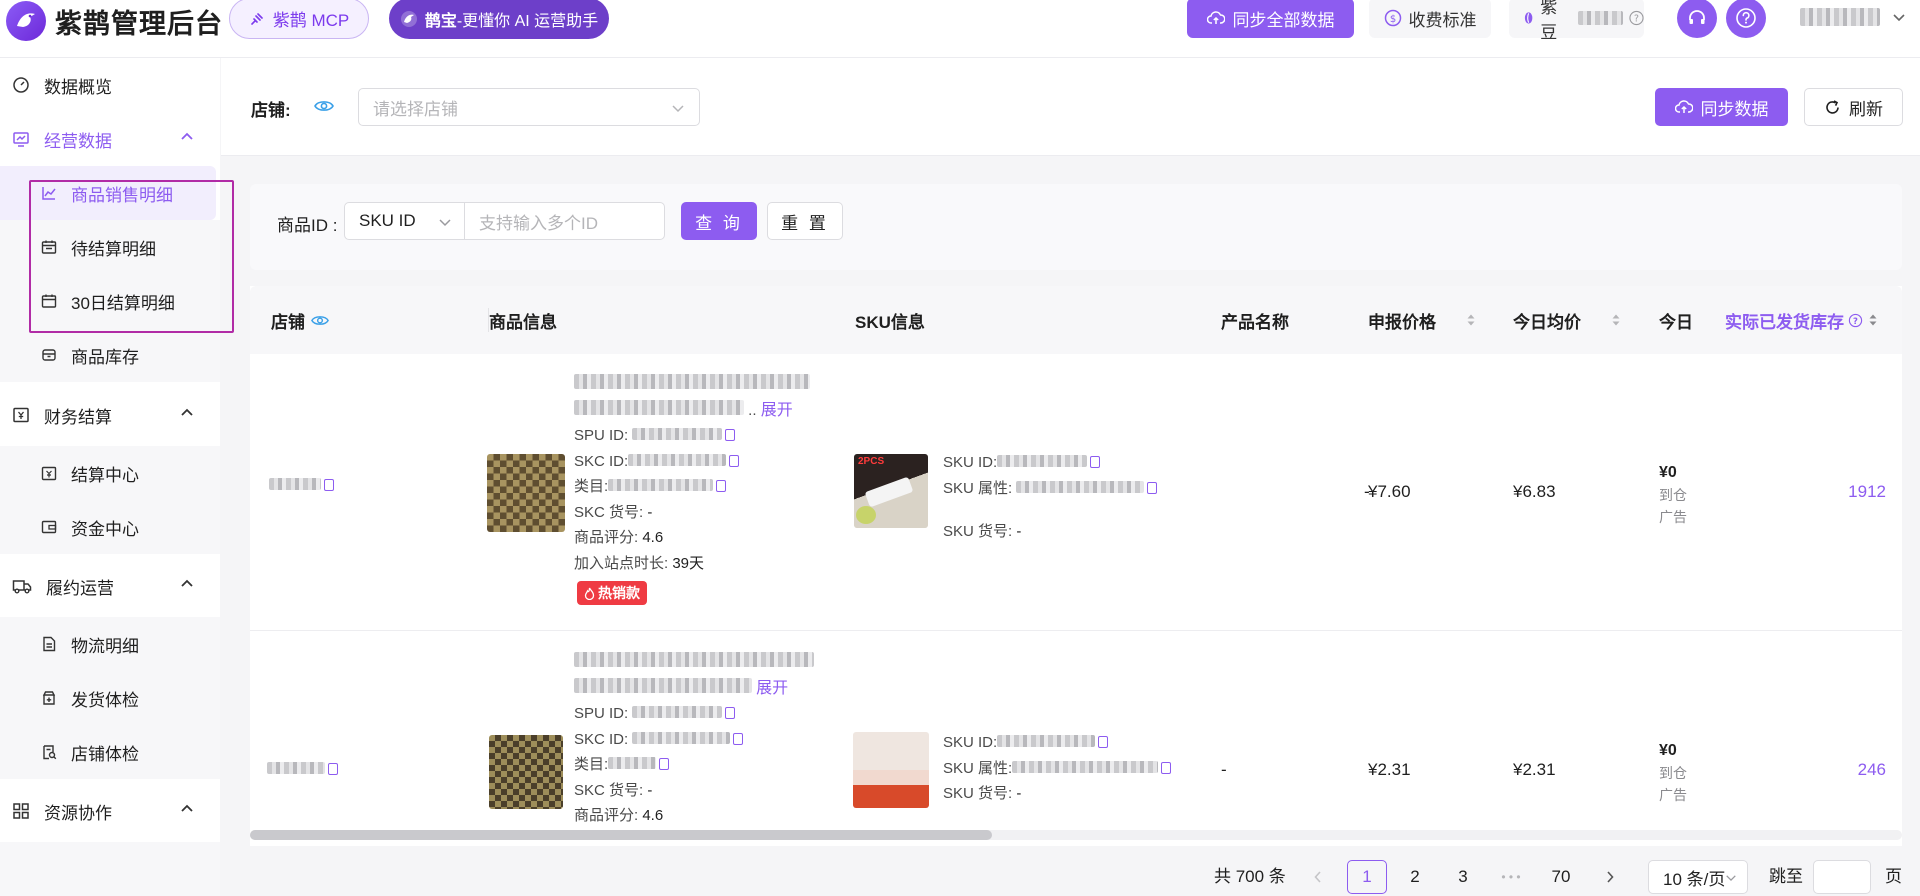 The width and height of the screenshot is (1920, 896). I want to click on sidebar-item-overview: 数据概览, so click(110, 85).